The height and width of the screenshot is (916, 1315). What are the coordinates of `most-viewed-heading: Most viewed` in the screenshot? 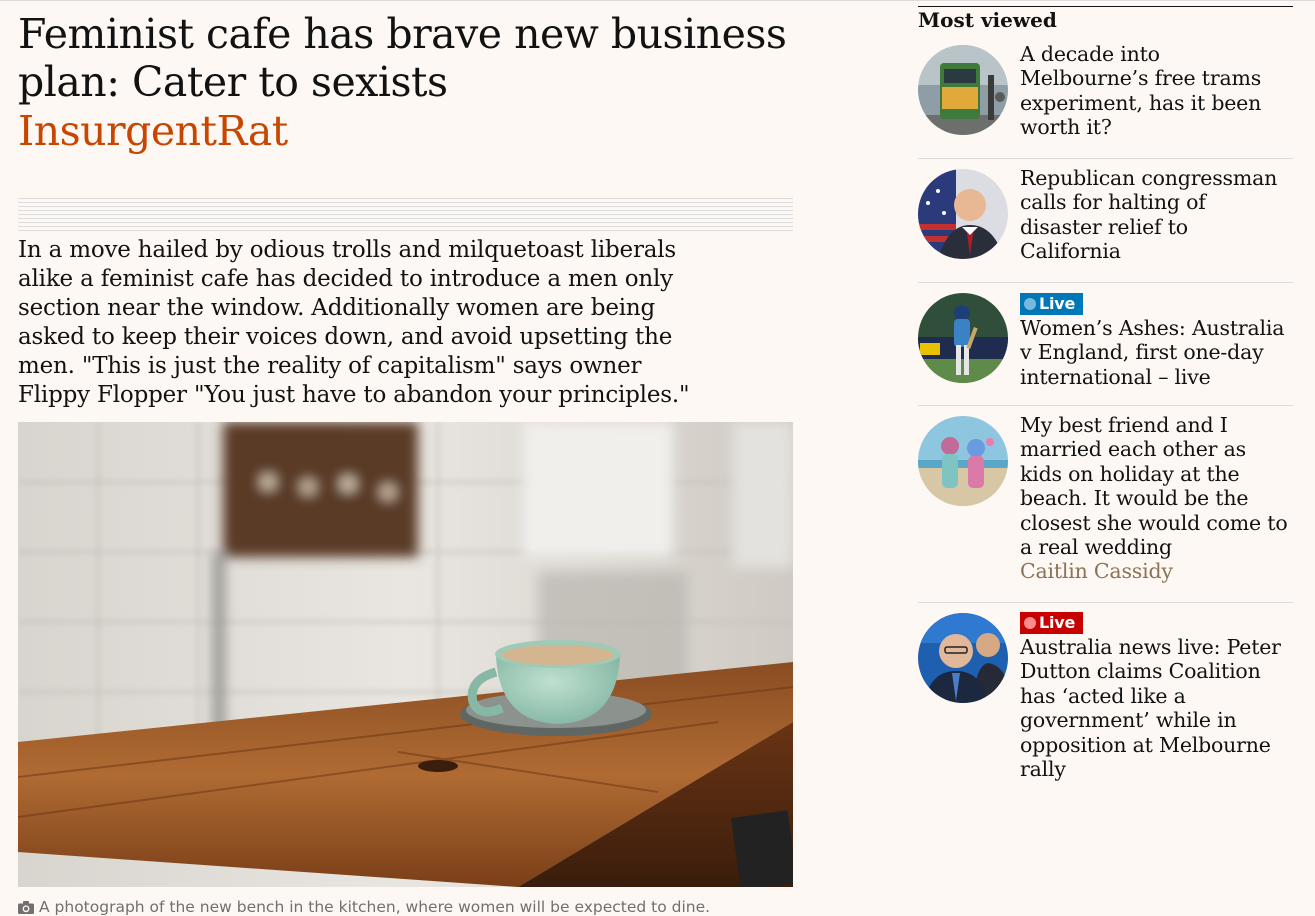 It's located at (987, 20).